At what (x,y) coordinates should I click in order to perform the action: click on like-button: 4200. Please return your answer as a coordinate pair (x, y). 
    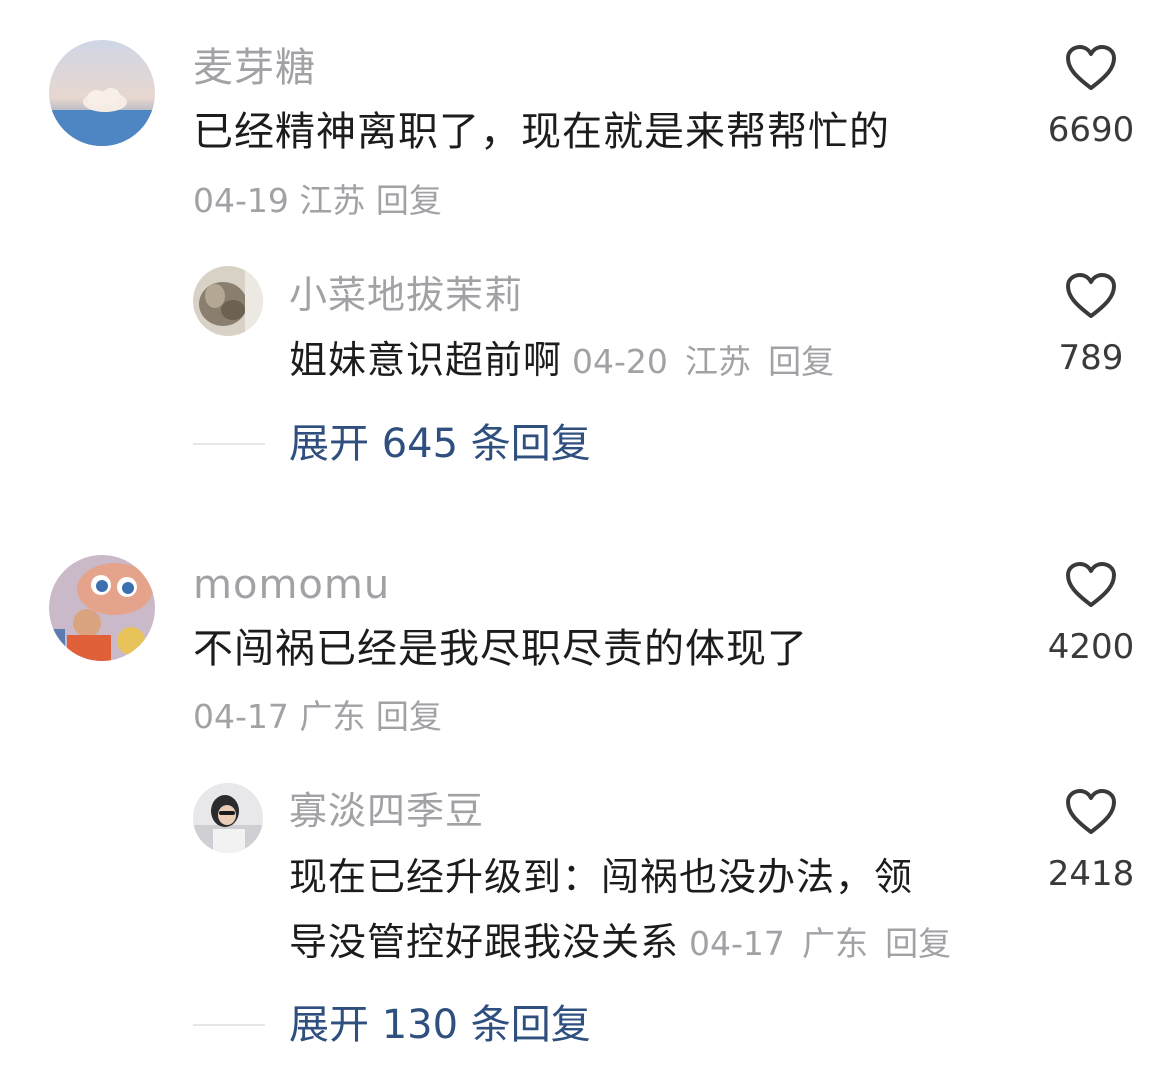
    Looking at the image, I should click on (1091, 614).